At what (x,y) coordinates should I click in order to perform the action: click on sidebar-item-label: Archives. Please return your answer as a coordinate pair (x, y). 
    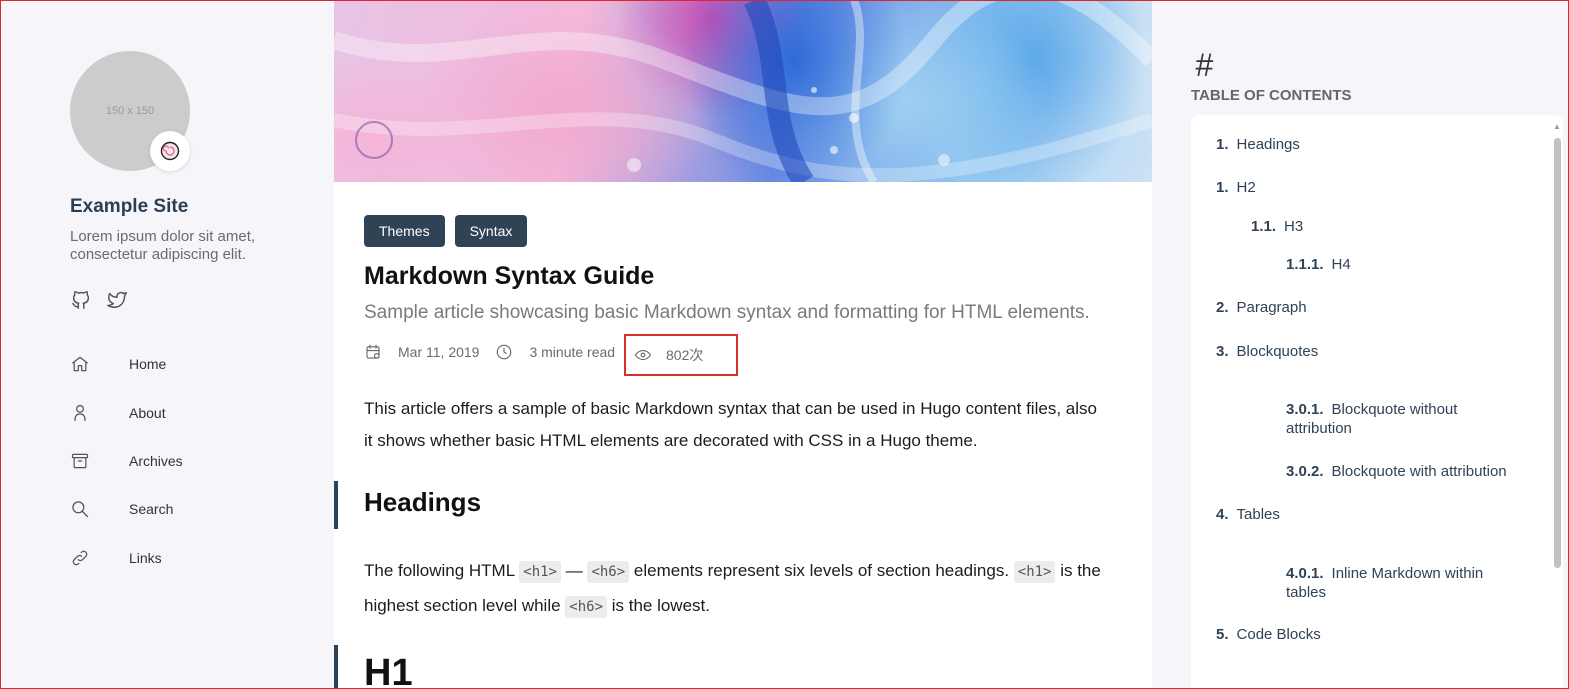
    Looking at the image, I should click on (156, 460).